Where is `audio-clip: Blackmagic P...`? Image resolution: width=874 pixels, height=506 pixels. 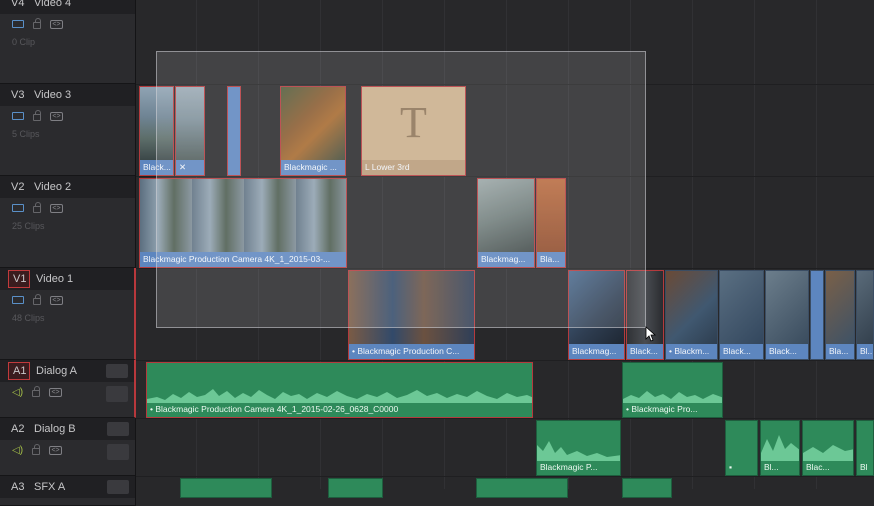
audio-clip: Blackmagic P... is located at coordinates (578, 448).